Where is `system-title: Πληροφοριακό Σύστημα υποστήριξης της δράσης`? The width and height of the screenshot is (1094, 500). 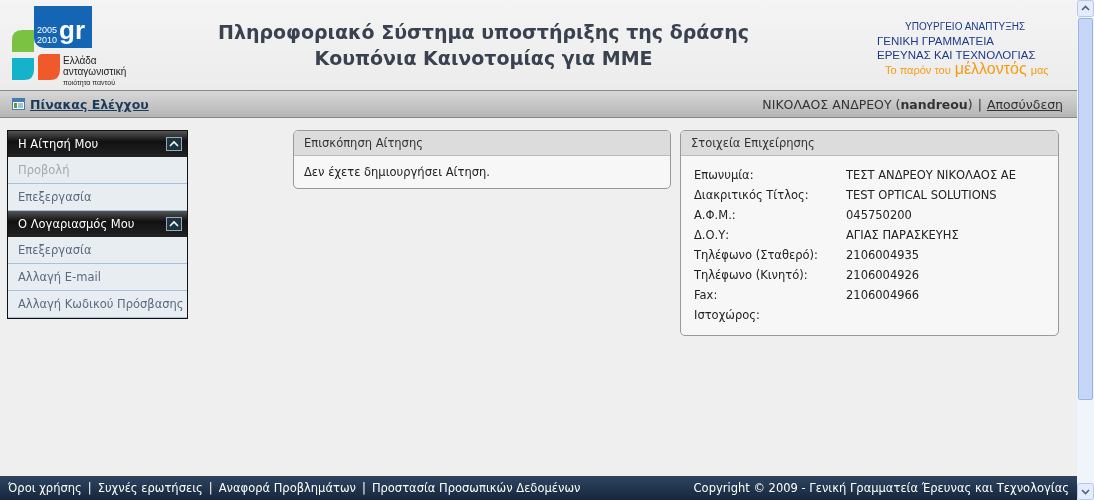 system-title: Πληροφοριακό Σύστημα υποστήριξης της δράσης is located at coordinates (483, 32).